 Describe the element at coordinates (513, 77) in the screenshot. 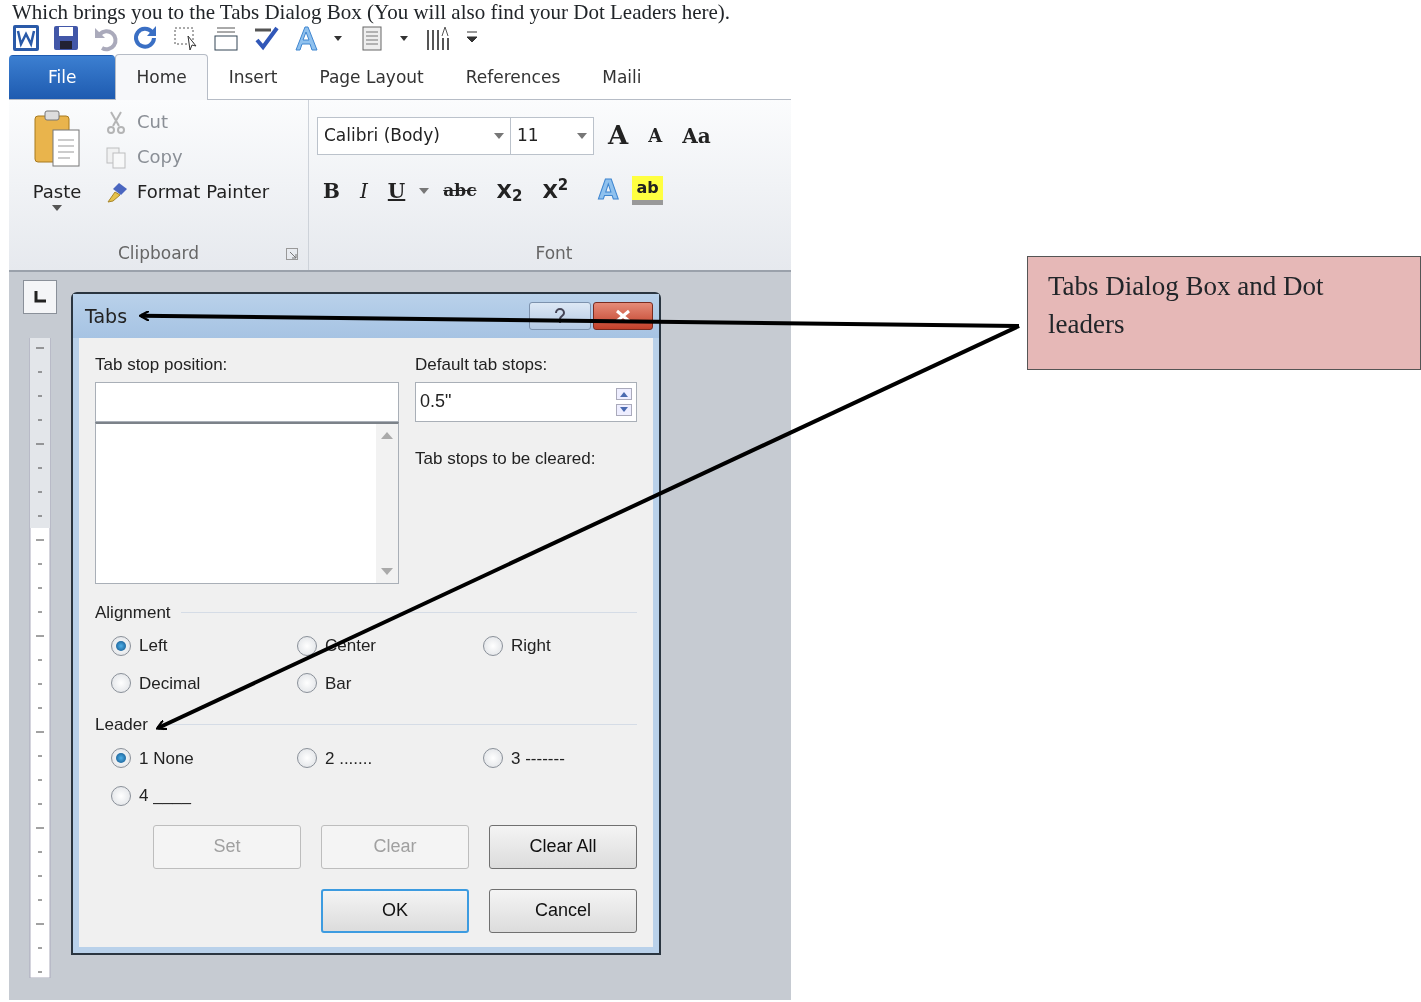

I see `ribbon-tab: References` at that location.